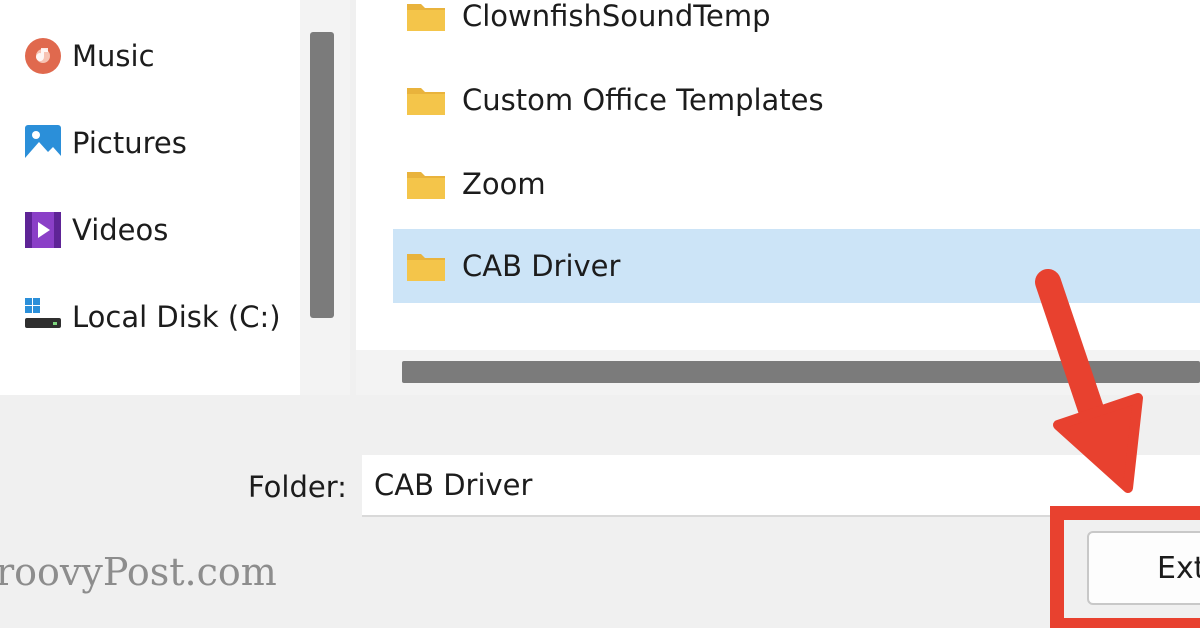  I want to click on nav-item-local-disk: Local Disk (C:), so click(151, 317).